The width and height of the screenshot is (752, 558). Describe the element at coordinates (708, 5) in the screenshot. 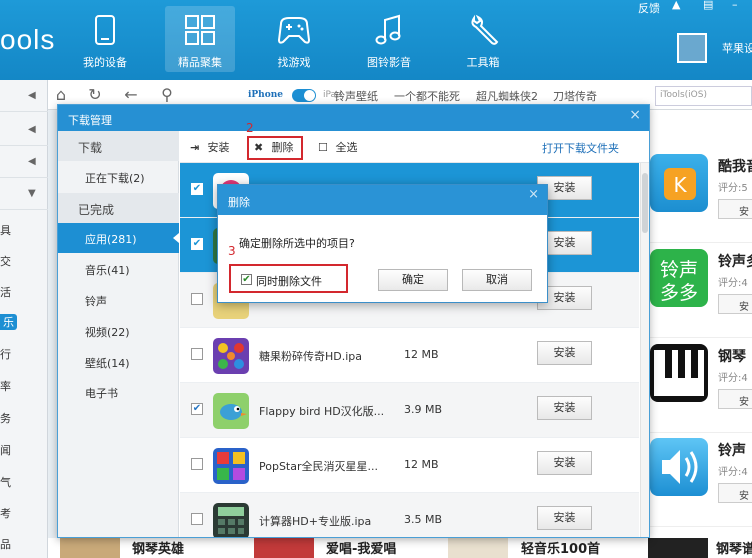

I see `window-menu-icon: ▤` at that location.